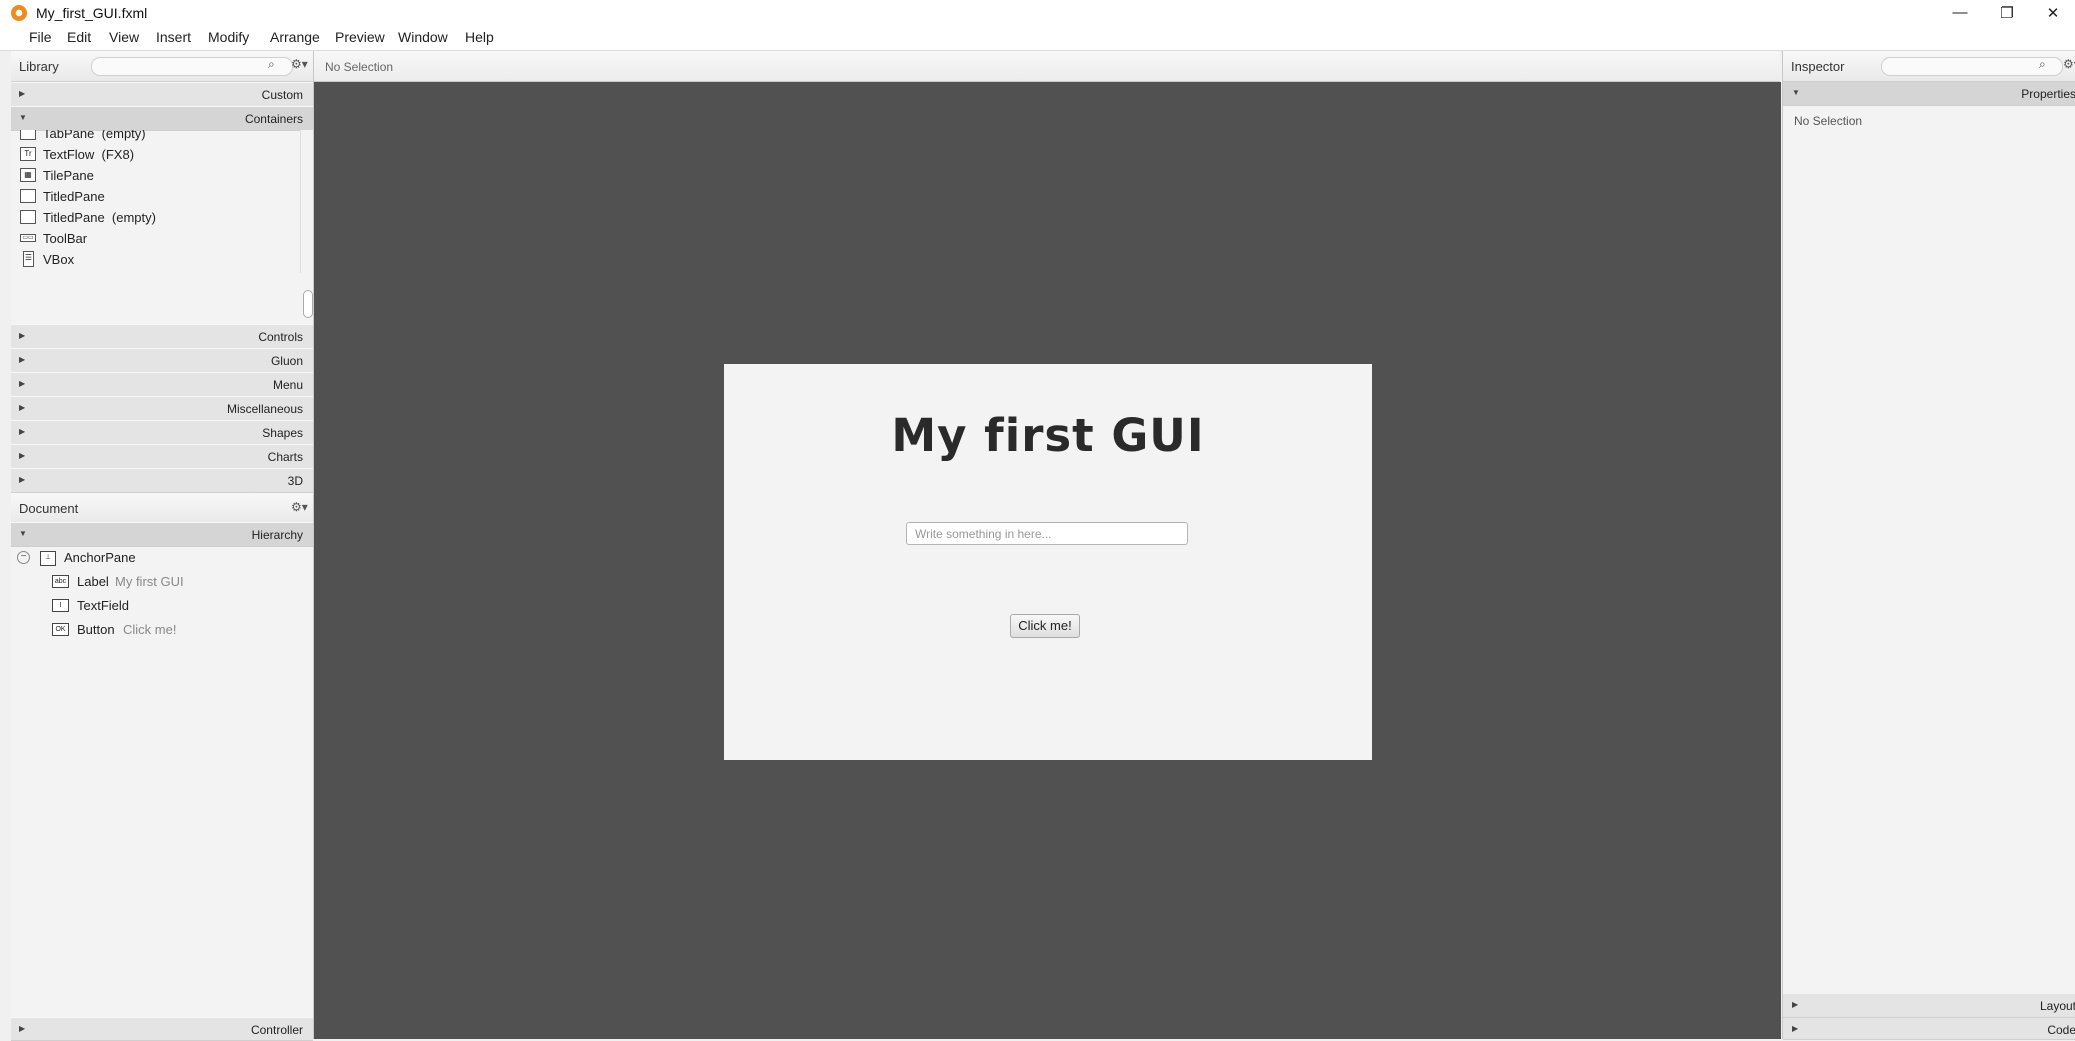  Describe the element at coordinates (2052, 12) in the screenshot. I see `close-button: ✕` at that location.